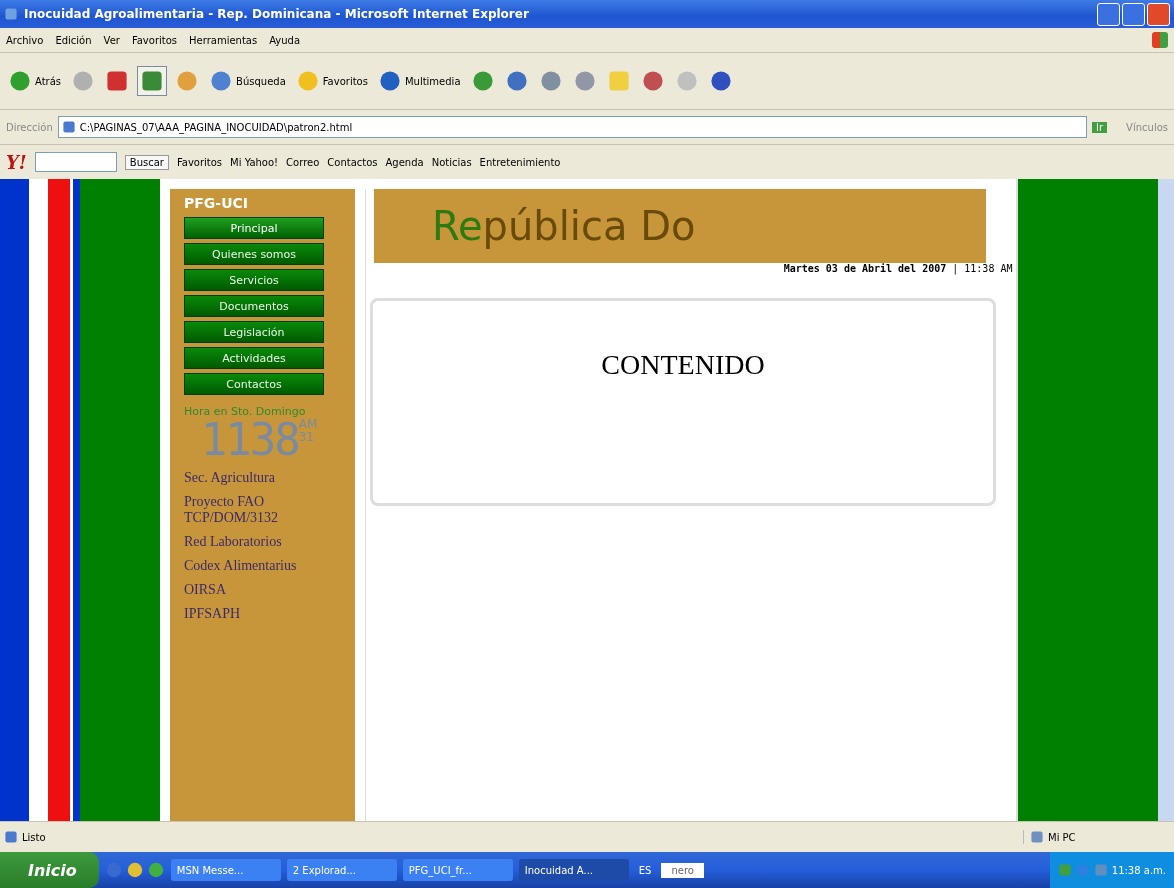  I want to click on sidebar-link: Codex Alimentarius, so click(264, 566).